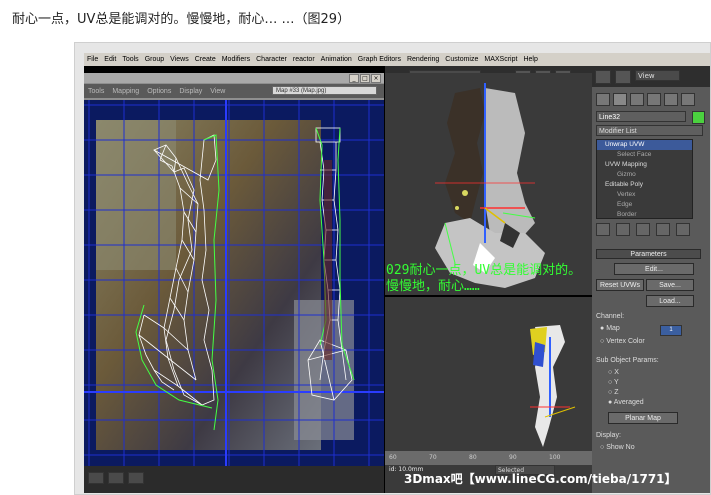 The height and width of the screenshot is (495, 711). I want to click on menu-rendering: Rendering, so click(423, 59).